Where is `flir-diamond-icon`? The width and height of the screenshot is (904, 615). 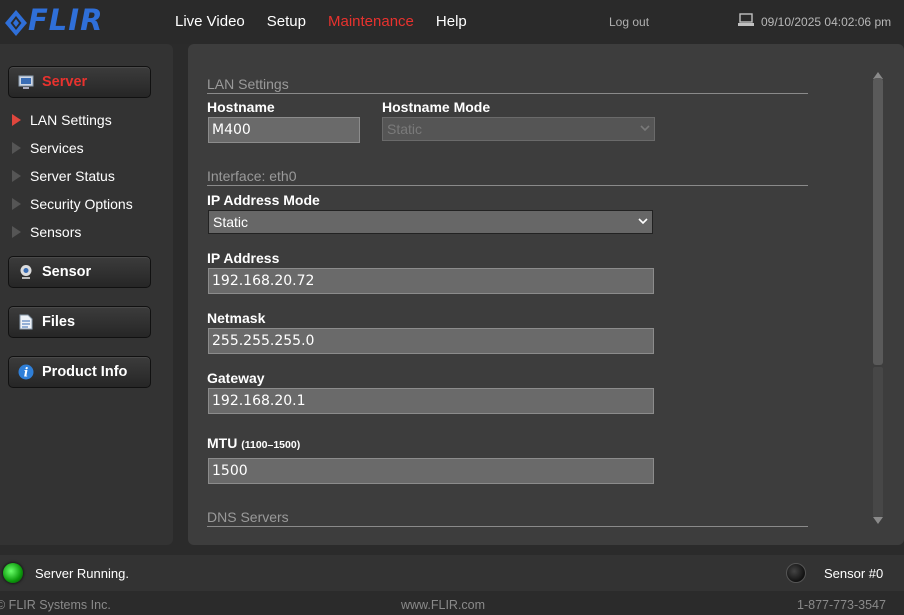
flir-diamond-icon is located at coordinates (15, 22).